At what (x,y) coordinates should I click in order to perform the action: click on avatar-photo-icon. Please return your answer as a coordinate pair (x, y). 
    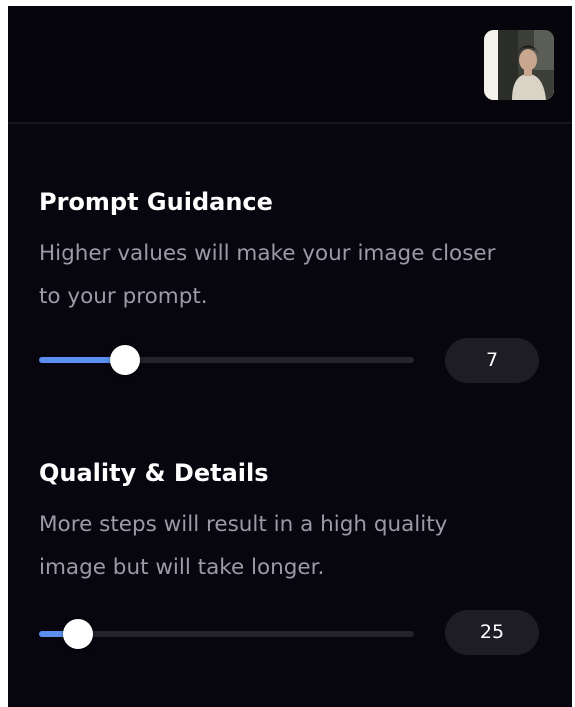
    Looking at the image, I should click on (519, 65).